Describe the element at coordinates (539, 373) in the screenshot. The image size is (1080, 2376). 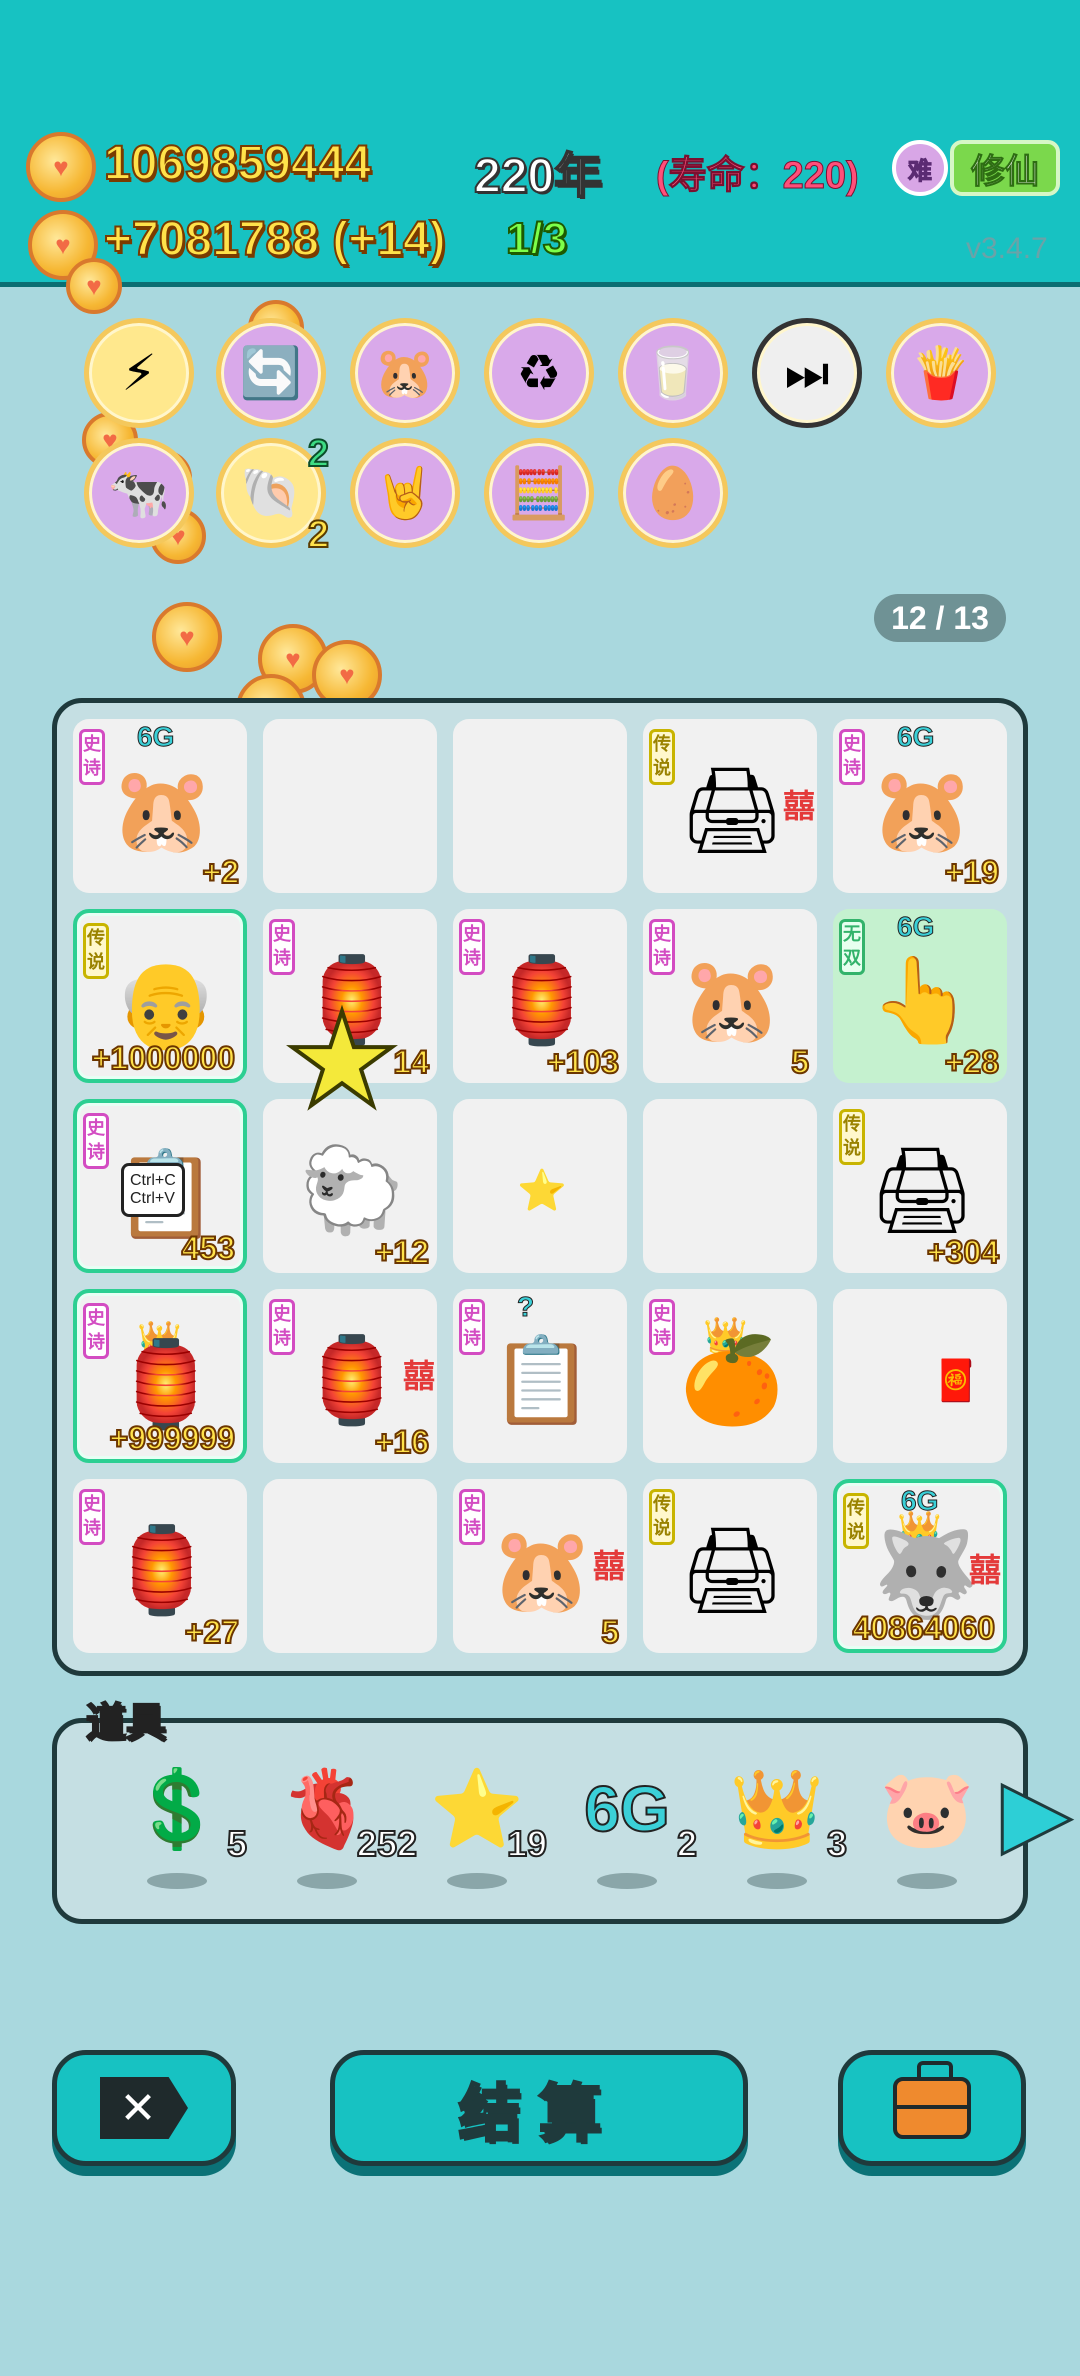
I see `relic-recycle-icon: ♻` at that location.